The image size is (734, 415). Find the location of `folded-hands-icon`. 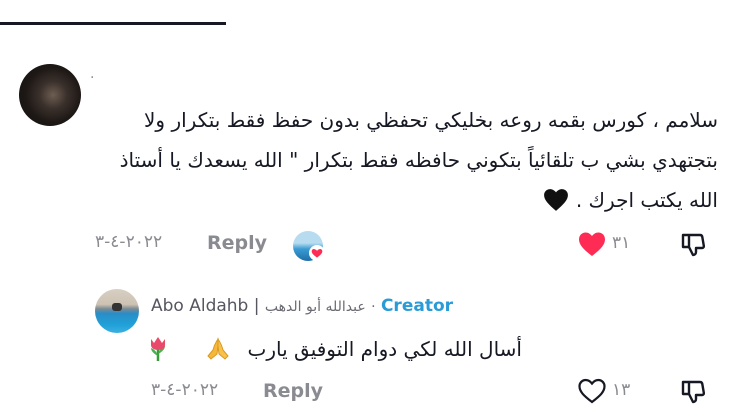

folded-hands-icon is located at coordinates (218, 348).